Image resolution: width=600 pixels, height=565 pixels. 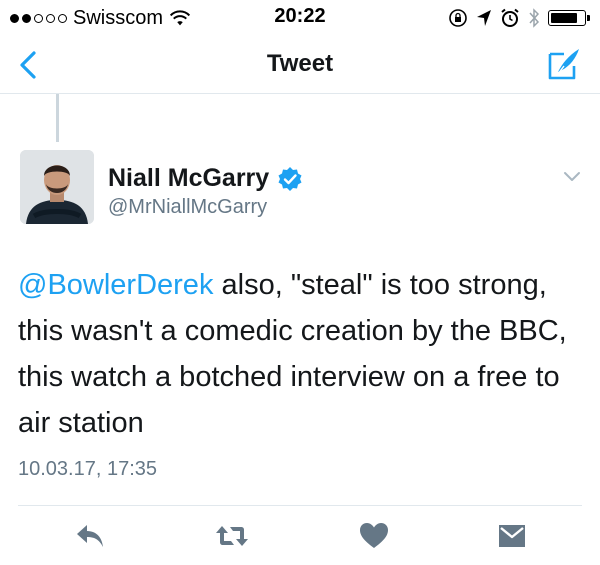 What do you see at coordinates (290, 178) in the screenshot?
I see `verified-badge-icon` at bounding box center [290, 178].